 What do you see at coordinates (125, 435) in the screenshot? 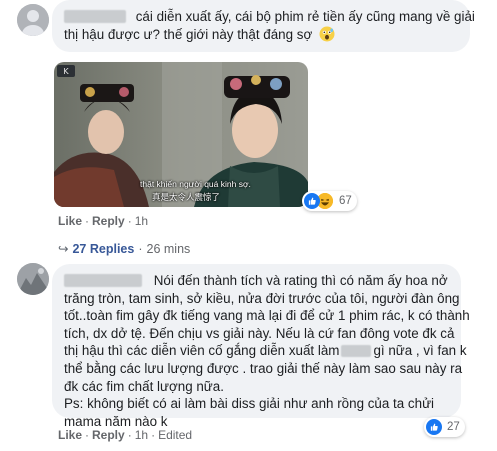
I see `comment-actions: Like · Reply · 1h · Edited` at bounding box center [125, 435].